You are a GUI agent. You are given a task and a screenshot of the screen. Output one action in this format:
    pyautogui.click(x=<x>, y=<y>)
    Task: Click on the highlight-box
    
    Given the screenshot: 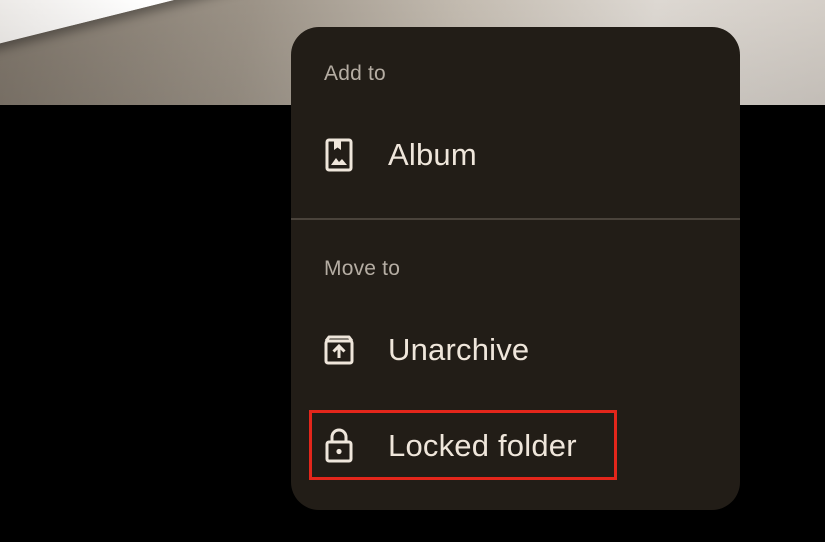 What is the action you would take?
    pyautogui.click(x=463, y=445)
    